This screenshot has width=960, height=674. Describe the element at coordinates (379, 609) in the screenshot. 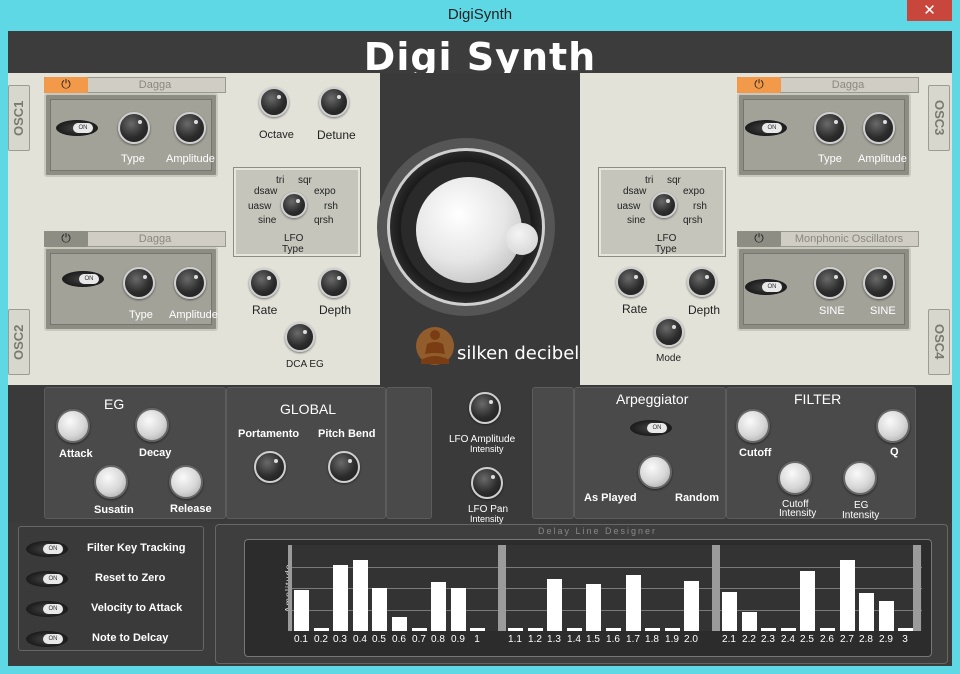

I see `delay-bar-0.5` at that location.